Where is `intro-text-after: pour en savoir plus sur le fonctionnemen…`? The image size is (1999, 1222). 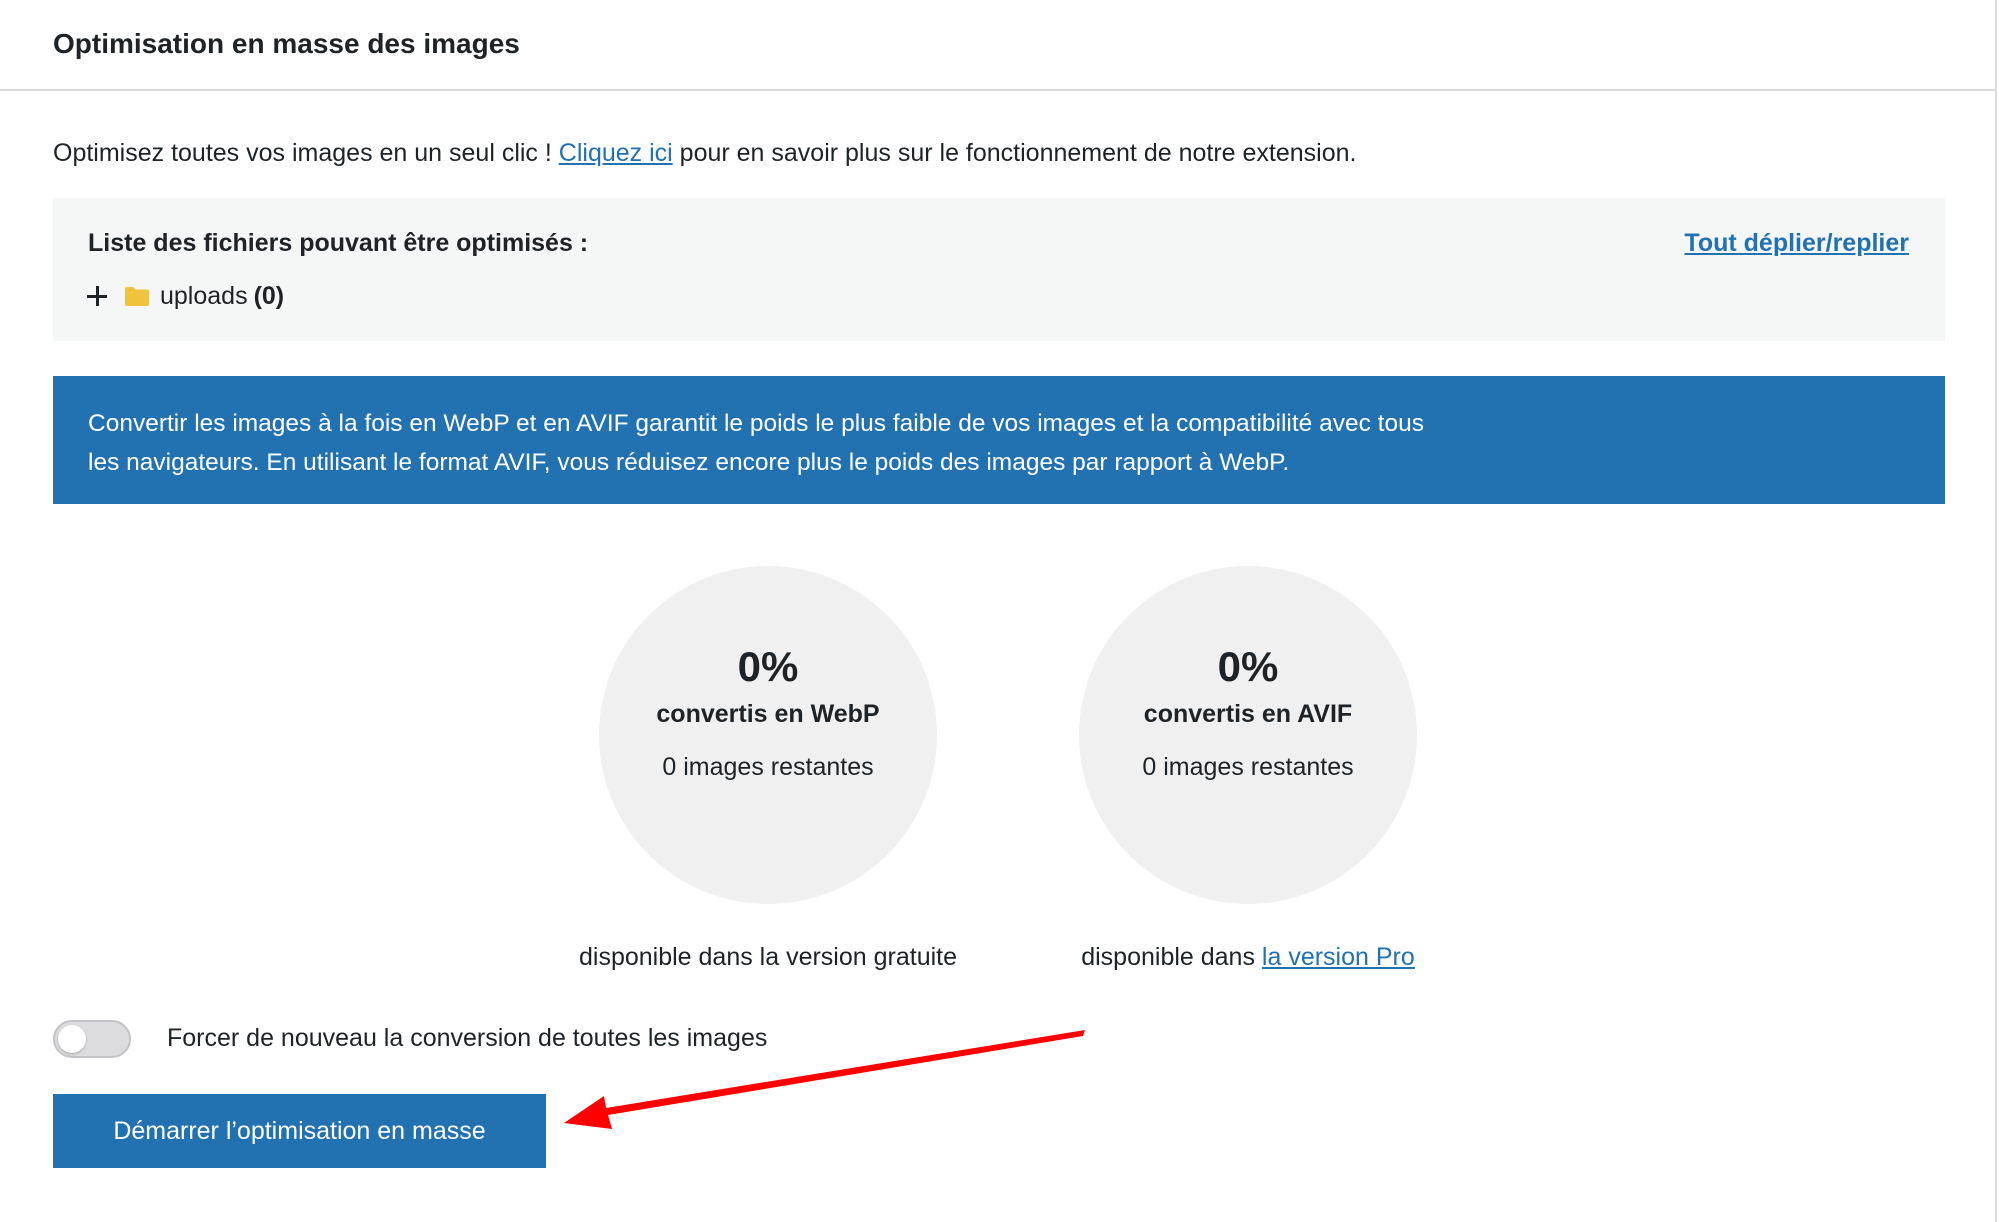
intro-text-after: pour en savoir plus sur le fonctionnemen… is located at coordinates (1014, 153).